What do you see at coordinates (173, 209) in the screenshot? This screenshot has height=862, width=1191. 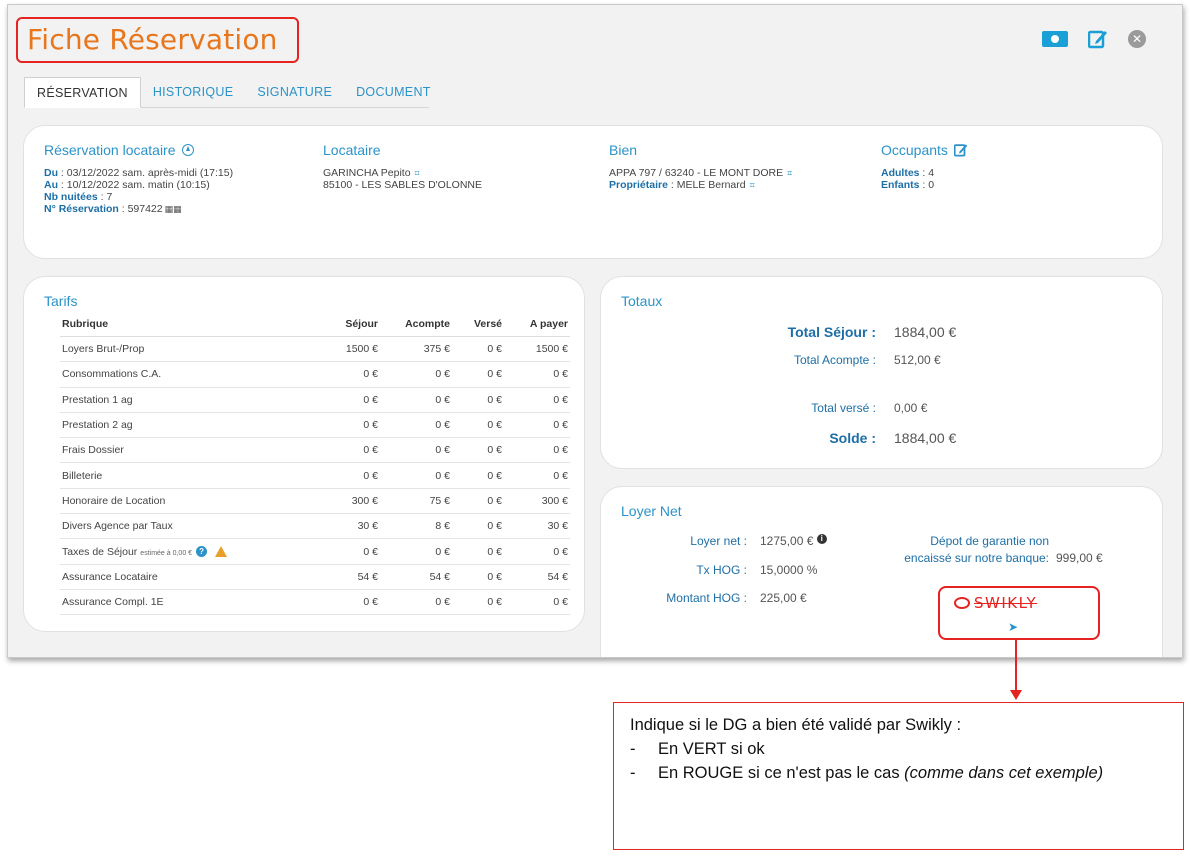 I see `calendar-icon: ▦▦` at bounding box center [173, 209].